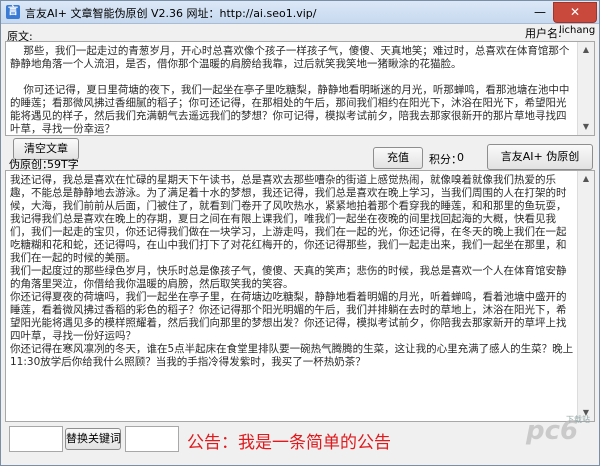  What do you see at coordinates (543, 33) in the screenshot?
I see `username-label: 用户名:` at bounding box center [543, 33].